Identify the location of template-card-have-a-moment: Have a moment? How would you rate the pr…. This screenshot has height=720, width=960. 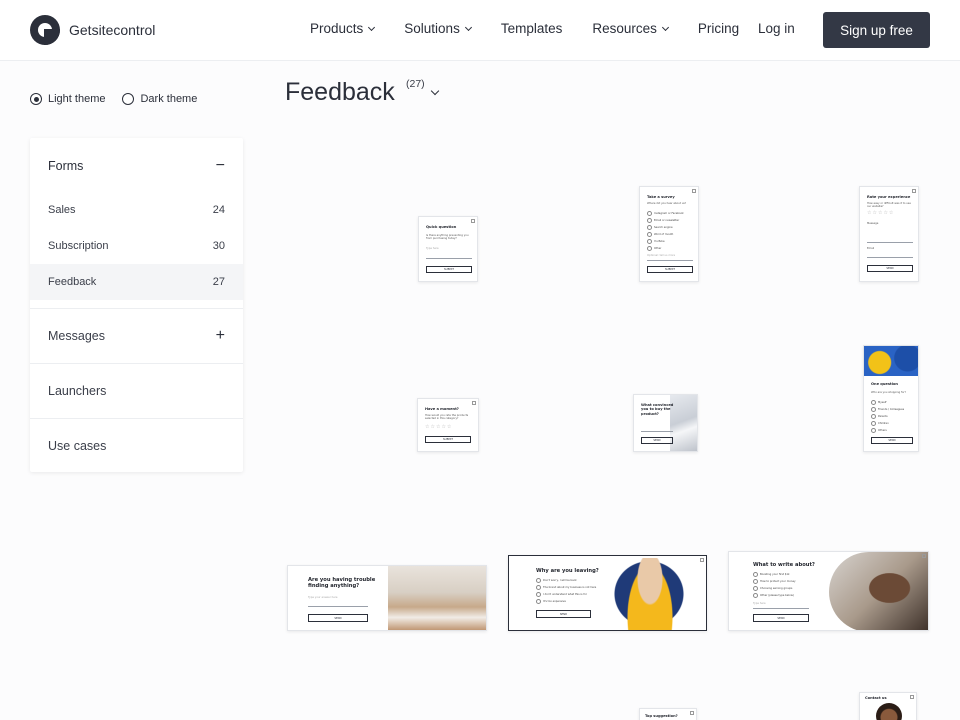
(448, 425).